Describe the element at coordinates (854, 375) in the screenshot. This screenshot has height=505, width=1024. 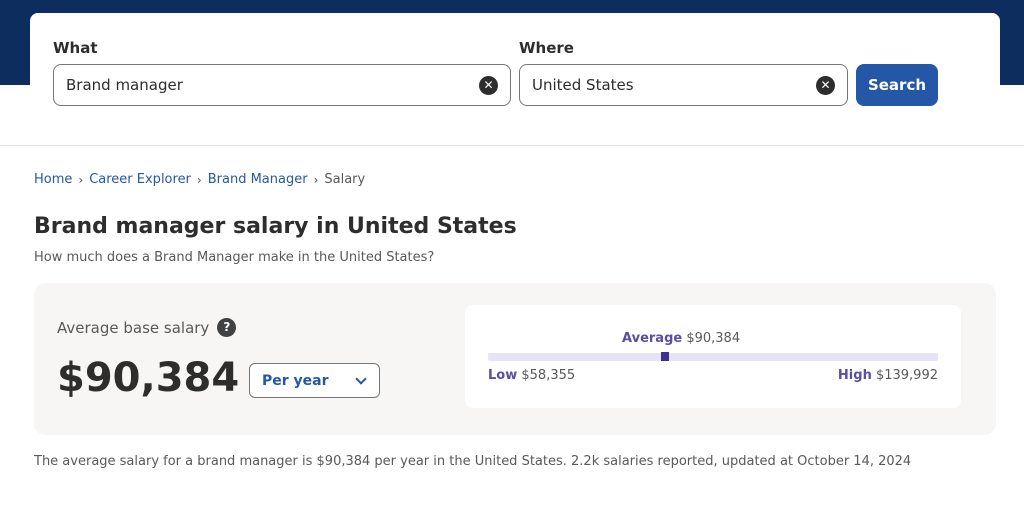
I see `range-high-title: High` at that location.